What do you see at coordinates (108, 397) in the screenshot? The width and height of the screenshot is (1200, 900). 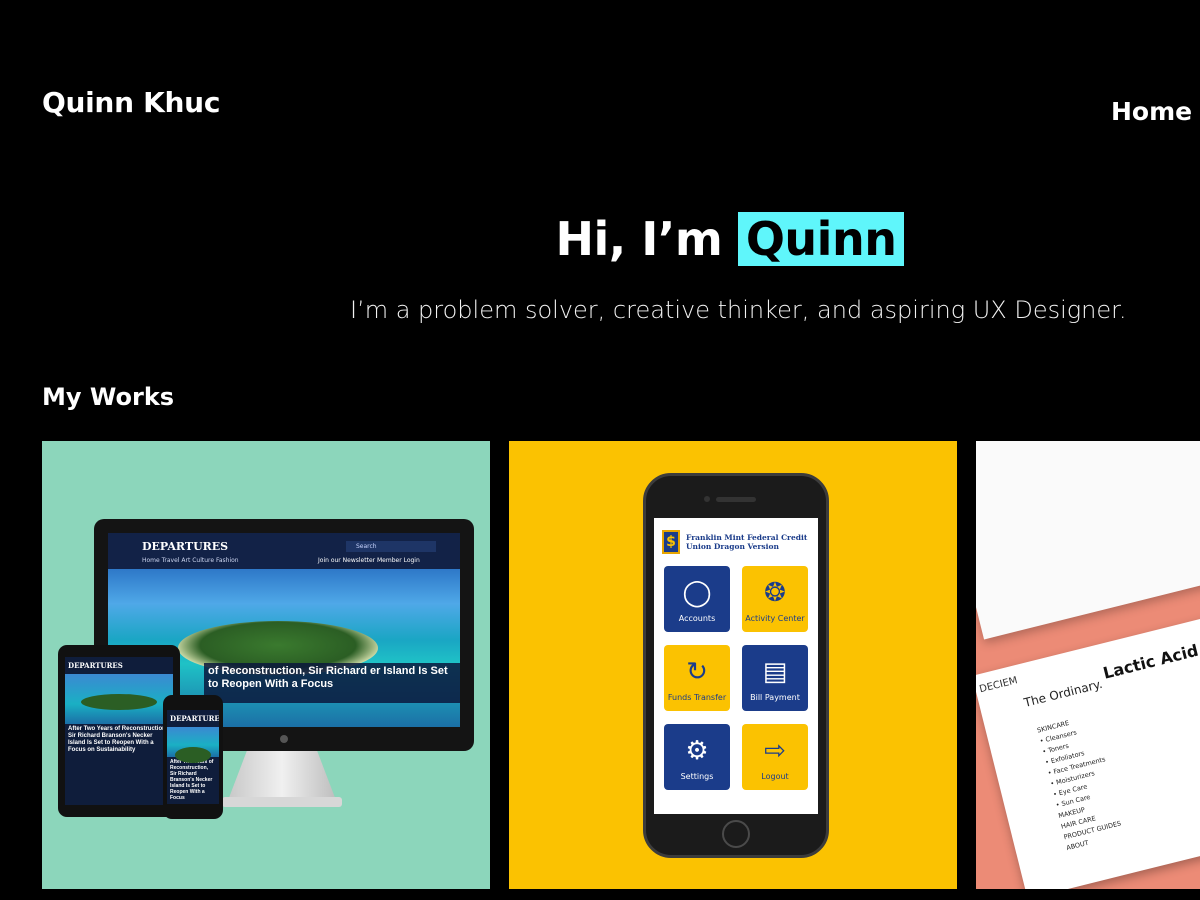 I see `works-section-title: My Works` at bounding box center [108, 397].